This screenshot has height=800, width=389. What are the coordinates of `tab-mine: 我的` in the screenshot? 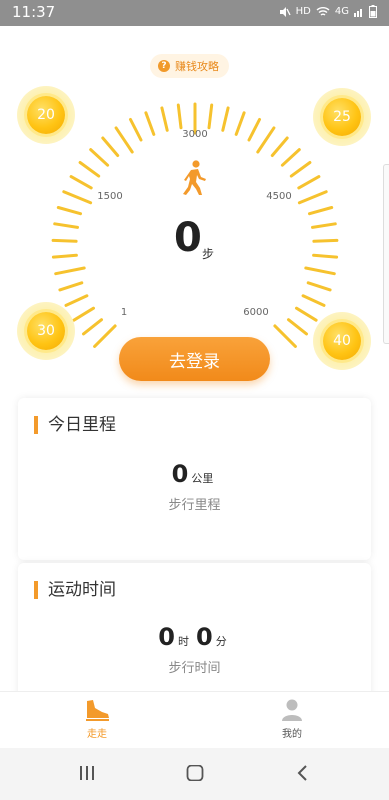 It's located at (292, 719).